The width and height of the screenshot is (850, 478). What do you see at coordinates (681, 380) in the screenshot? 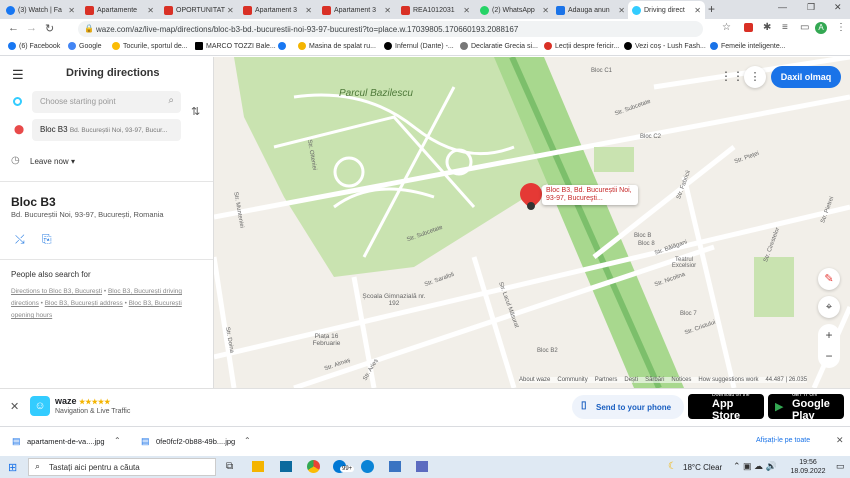
I see `footer-link: Notices` at bounding box center [681, 380].